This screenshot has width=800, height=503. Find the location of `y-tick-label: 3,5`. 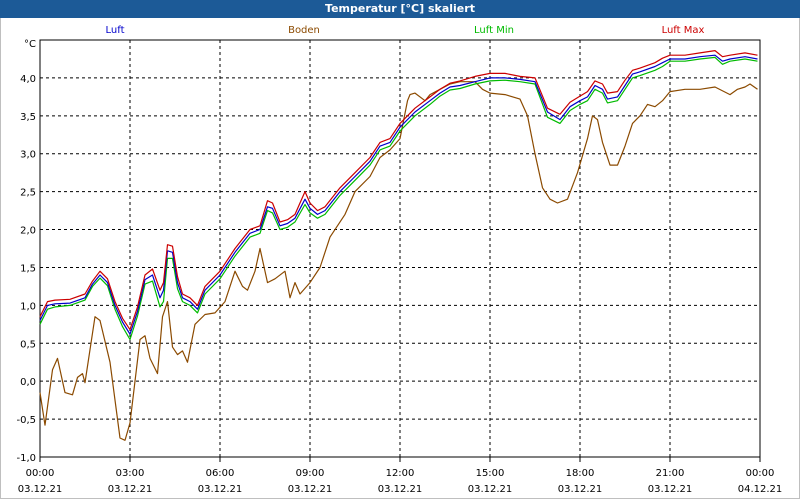

y-tick-label: 3,5 is located at coordinates (28, 117).